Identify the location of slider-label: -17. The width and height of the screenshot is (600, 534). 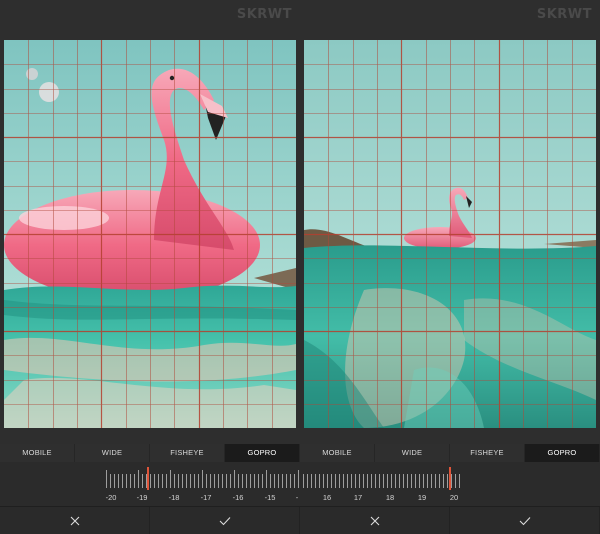
(206, 497).